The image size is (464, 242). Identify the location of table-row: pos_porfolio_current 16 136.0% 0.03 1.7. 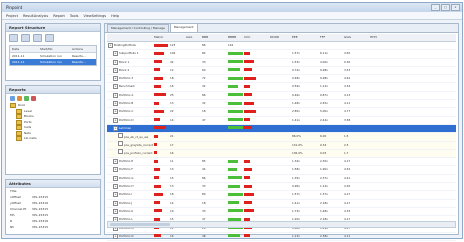
(281, 154).